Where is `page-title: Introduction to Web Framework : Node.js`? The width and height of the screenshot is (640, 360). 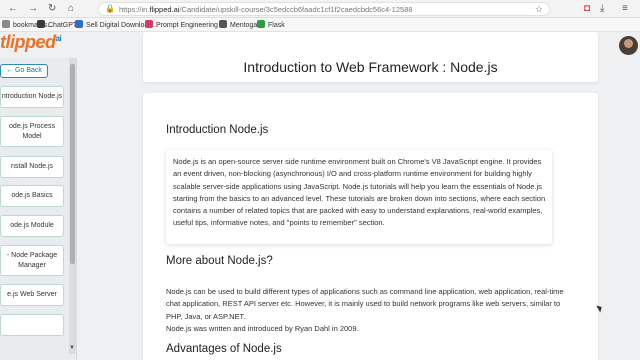
page-title: Introduction to Web Framework : Node.js is located at coordinates (370, 67).